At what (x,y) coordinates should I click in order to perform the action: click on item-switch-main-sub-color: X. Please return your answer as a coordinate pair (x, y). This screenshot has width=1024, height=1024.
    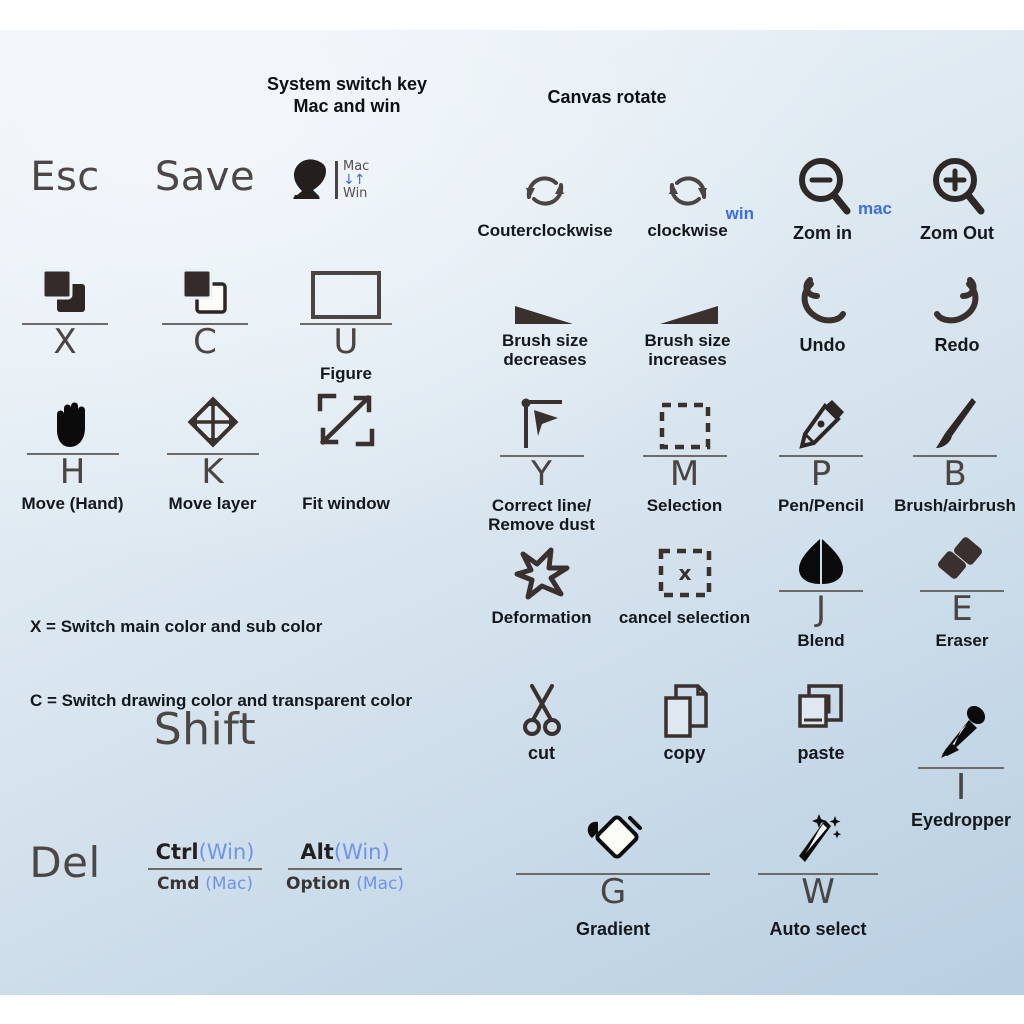
    Looking at the image, I should click on (65, 311).